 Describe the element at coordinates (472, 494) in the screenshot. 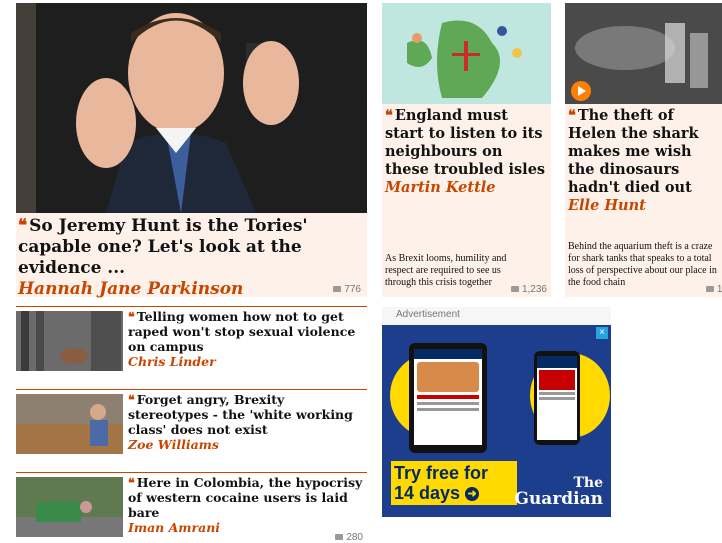

I see `arrow-right-icon: ➜` at that location.